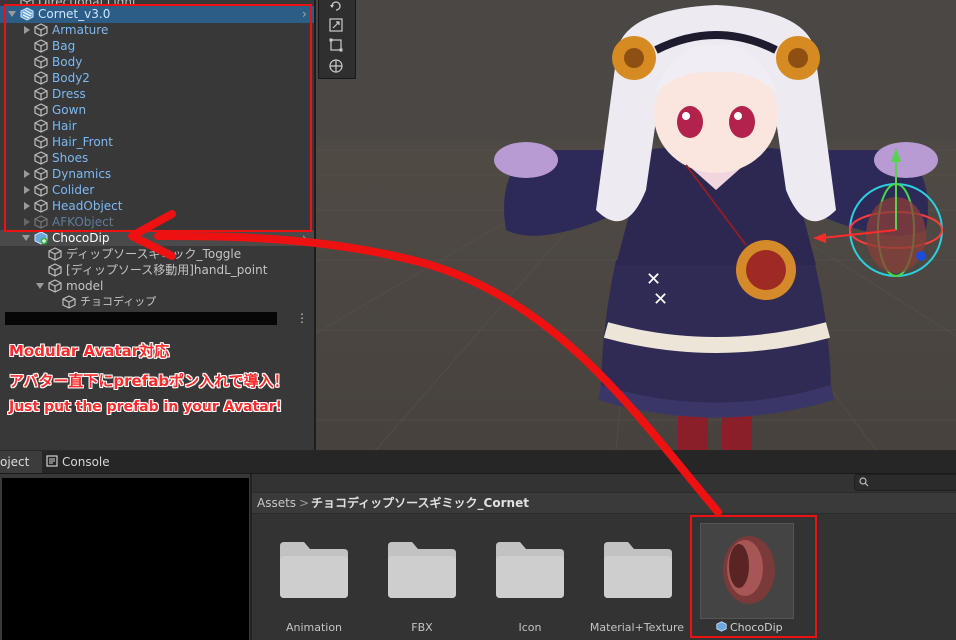 The width and height of the screenshot is (956, 640). I want to click on breadcrumb: Assets > チョコディップソースギミック_Cornet, so click(604, 503).